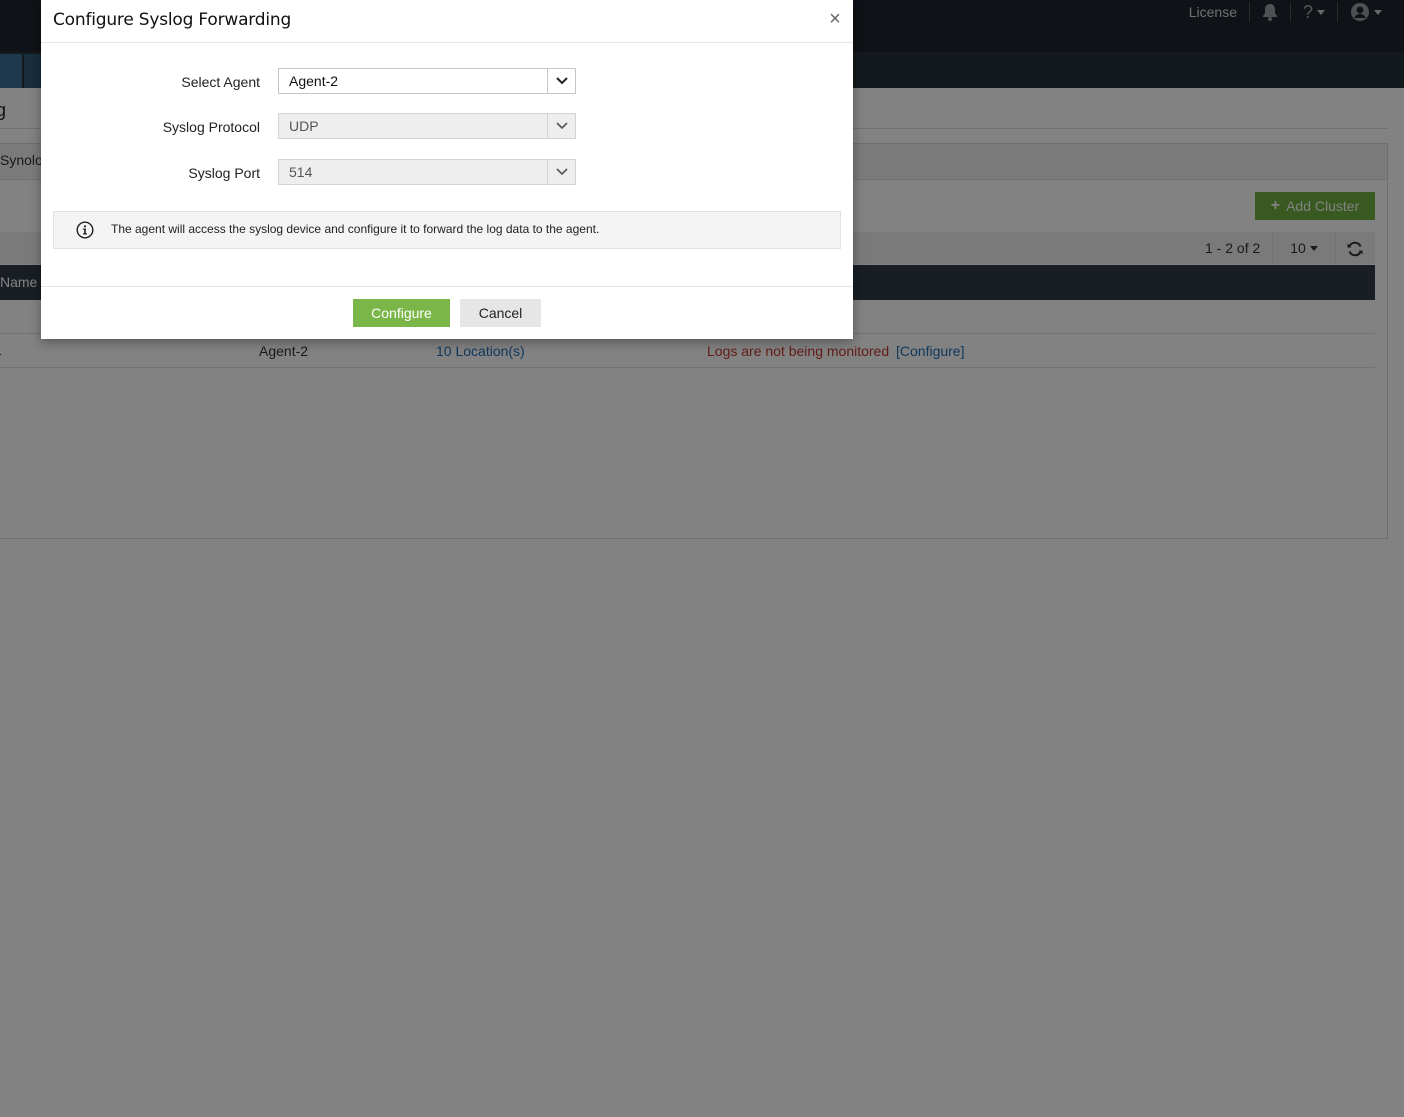 This screenshot has width=1404, height=1117. Describe the element at coordinates (427, 172) in the screenshot. I see `syslog-port-dropdown: 514` at that location.